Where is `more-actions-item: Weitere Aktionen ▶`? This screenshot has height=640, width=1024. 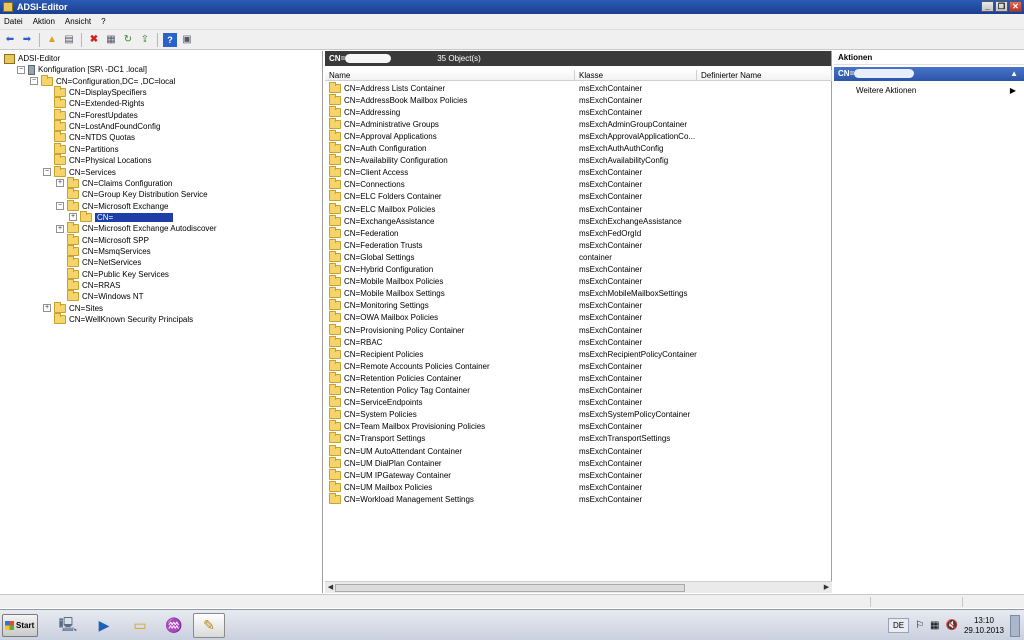
more-actions-item: Weitere Aktionen ▶ is located at coordinates (929, 91).